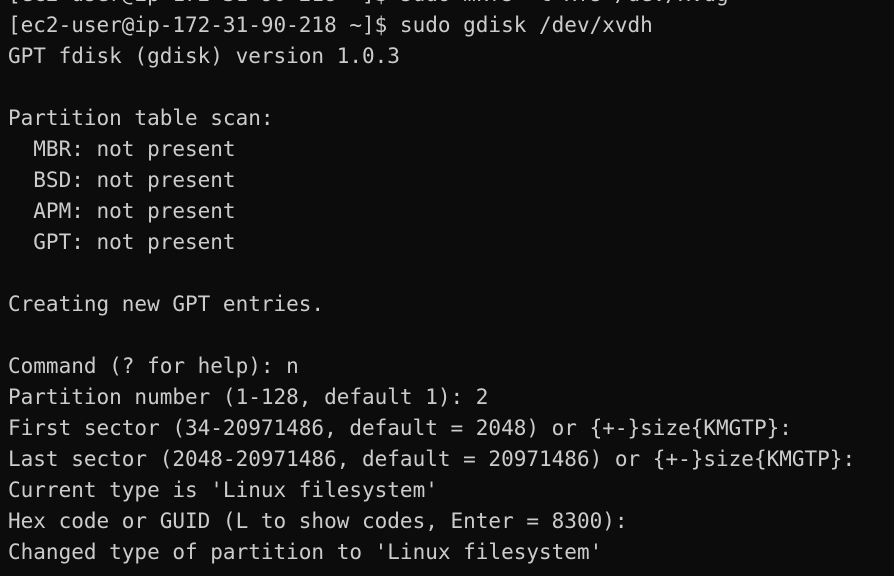  What do you see at coordinates (122, 211) in the screenshot?
I see `terminal-line: APM: not present` at bounding box center [122, 211].